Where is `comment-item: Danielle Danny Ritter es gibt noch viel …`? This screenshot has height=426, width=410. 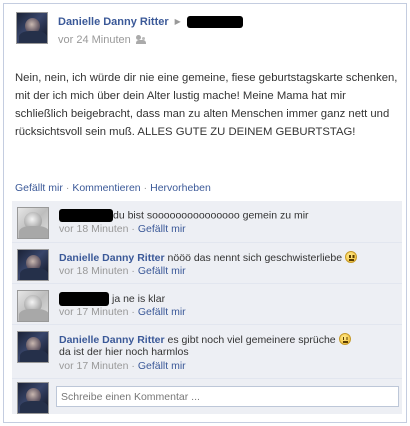 comment-item: Danielle Danny Ritter es gibt noch viel … is located at coordinates (207, 351).